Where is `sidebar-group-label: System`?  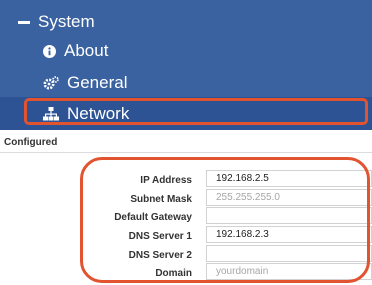 sidebar-group-label: System is located at coordinates (66, 21).